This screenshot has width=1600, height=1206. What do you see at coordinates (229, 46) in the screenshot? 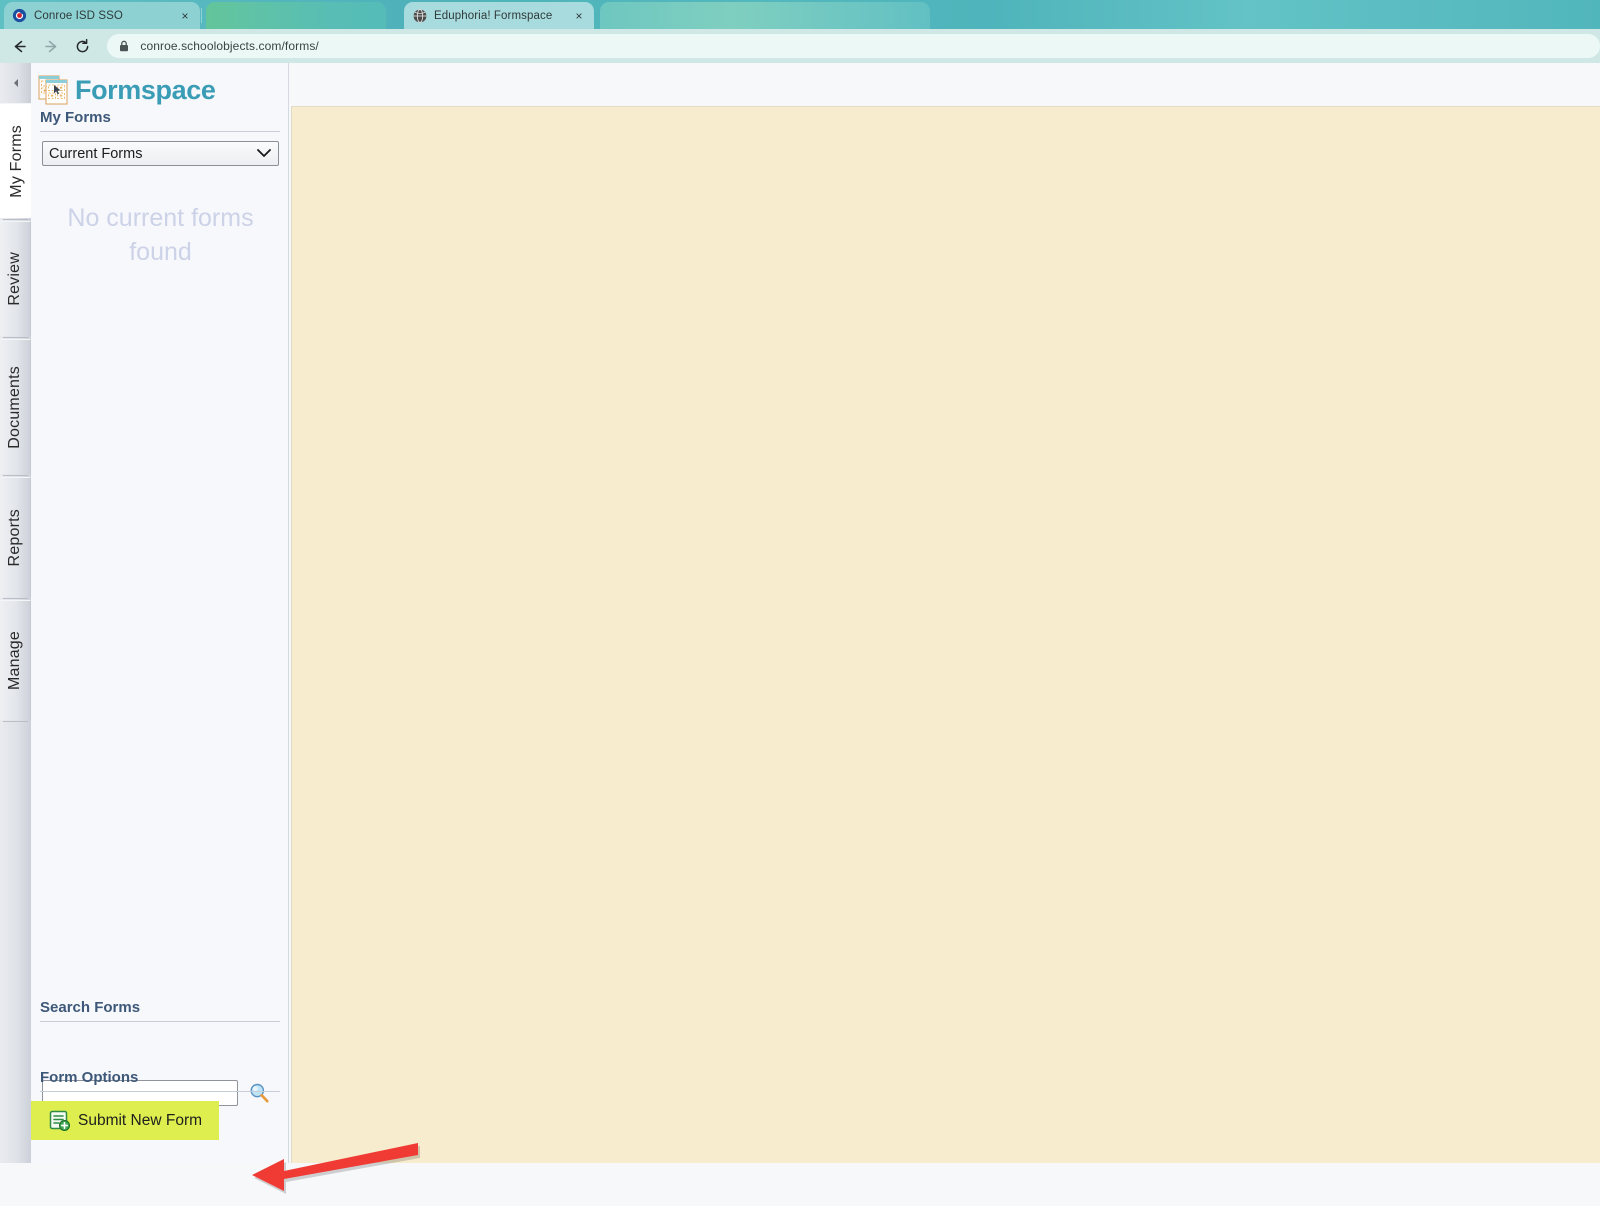
I see `address-bar-url: conroe.schoolobjects.com/forms/` at bounding box center [229, 46].